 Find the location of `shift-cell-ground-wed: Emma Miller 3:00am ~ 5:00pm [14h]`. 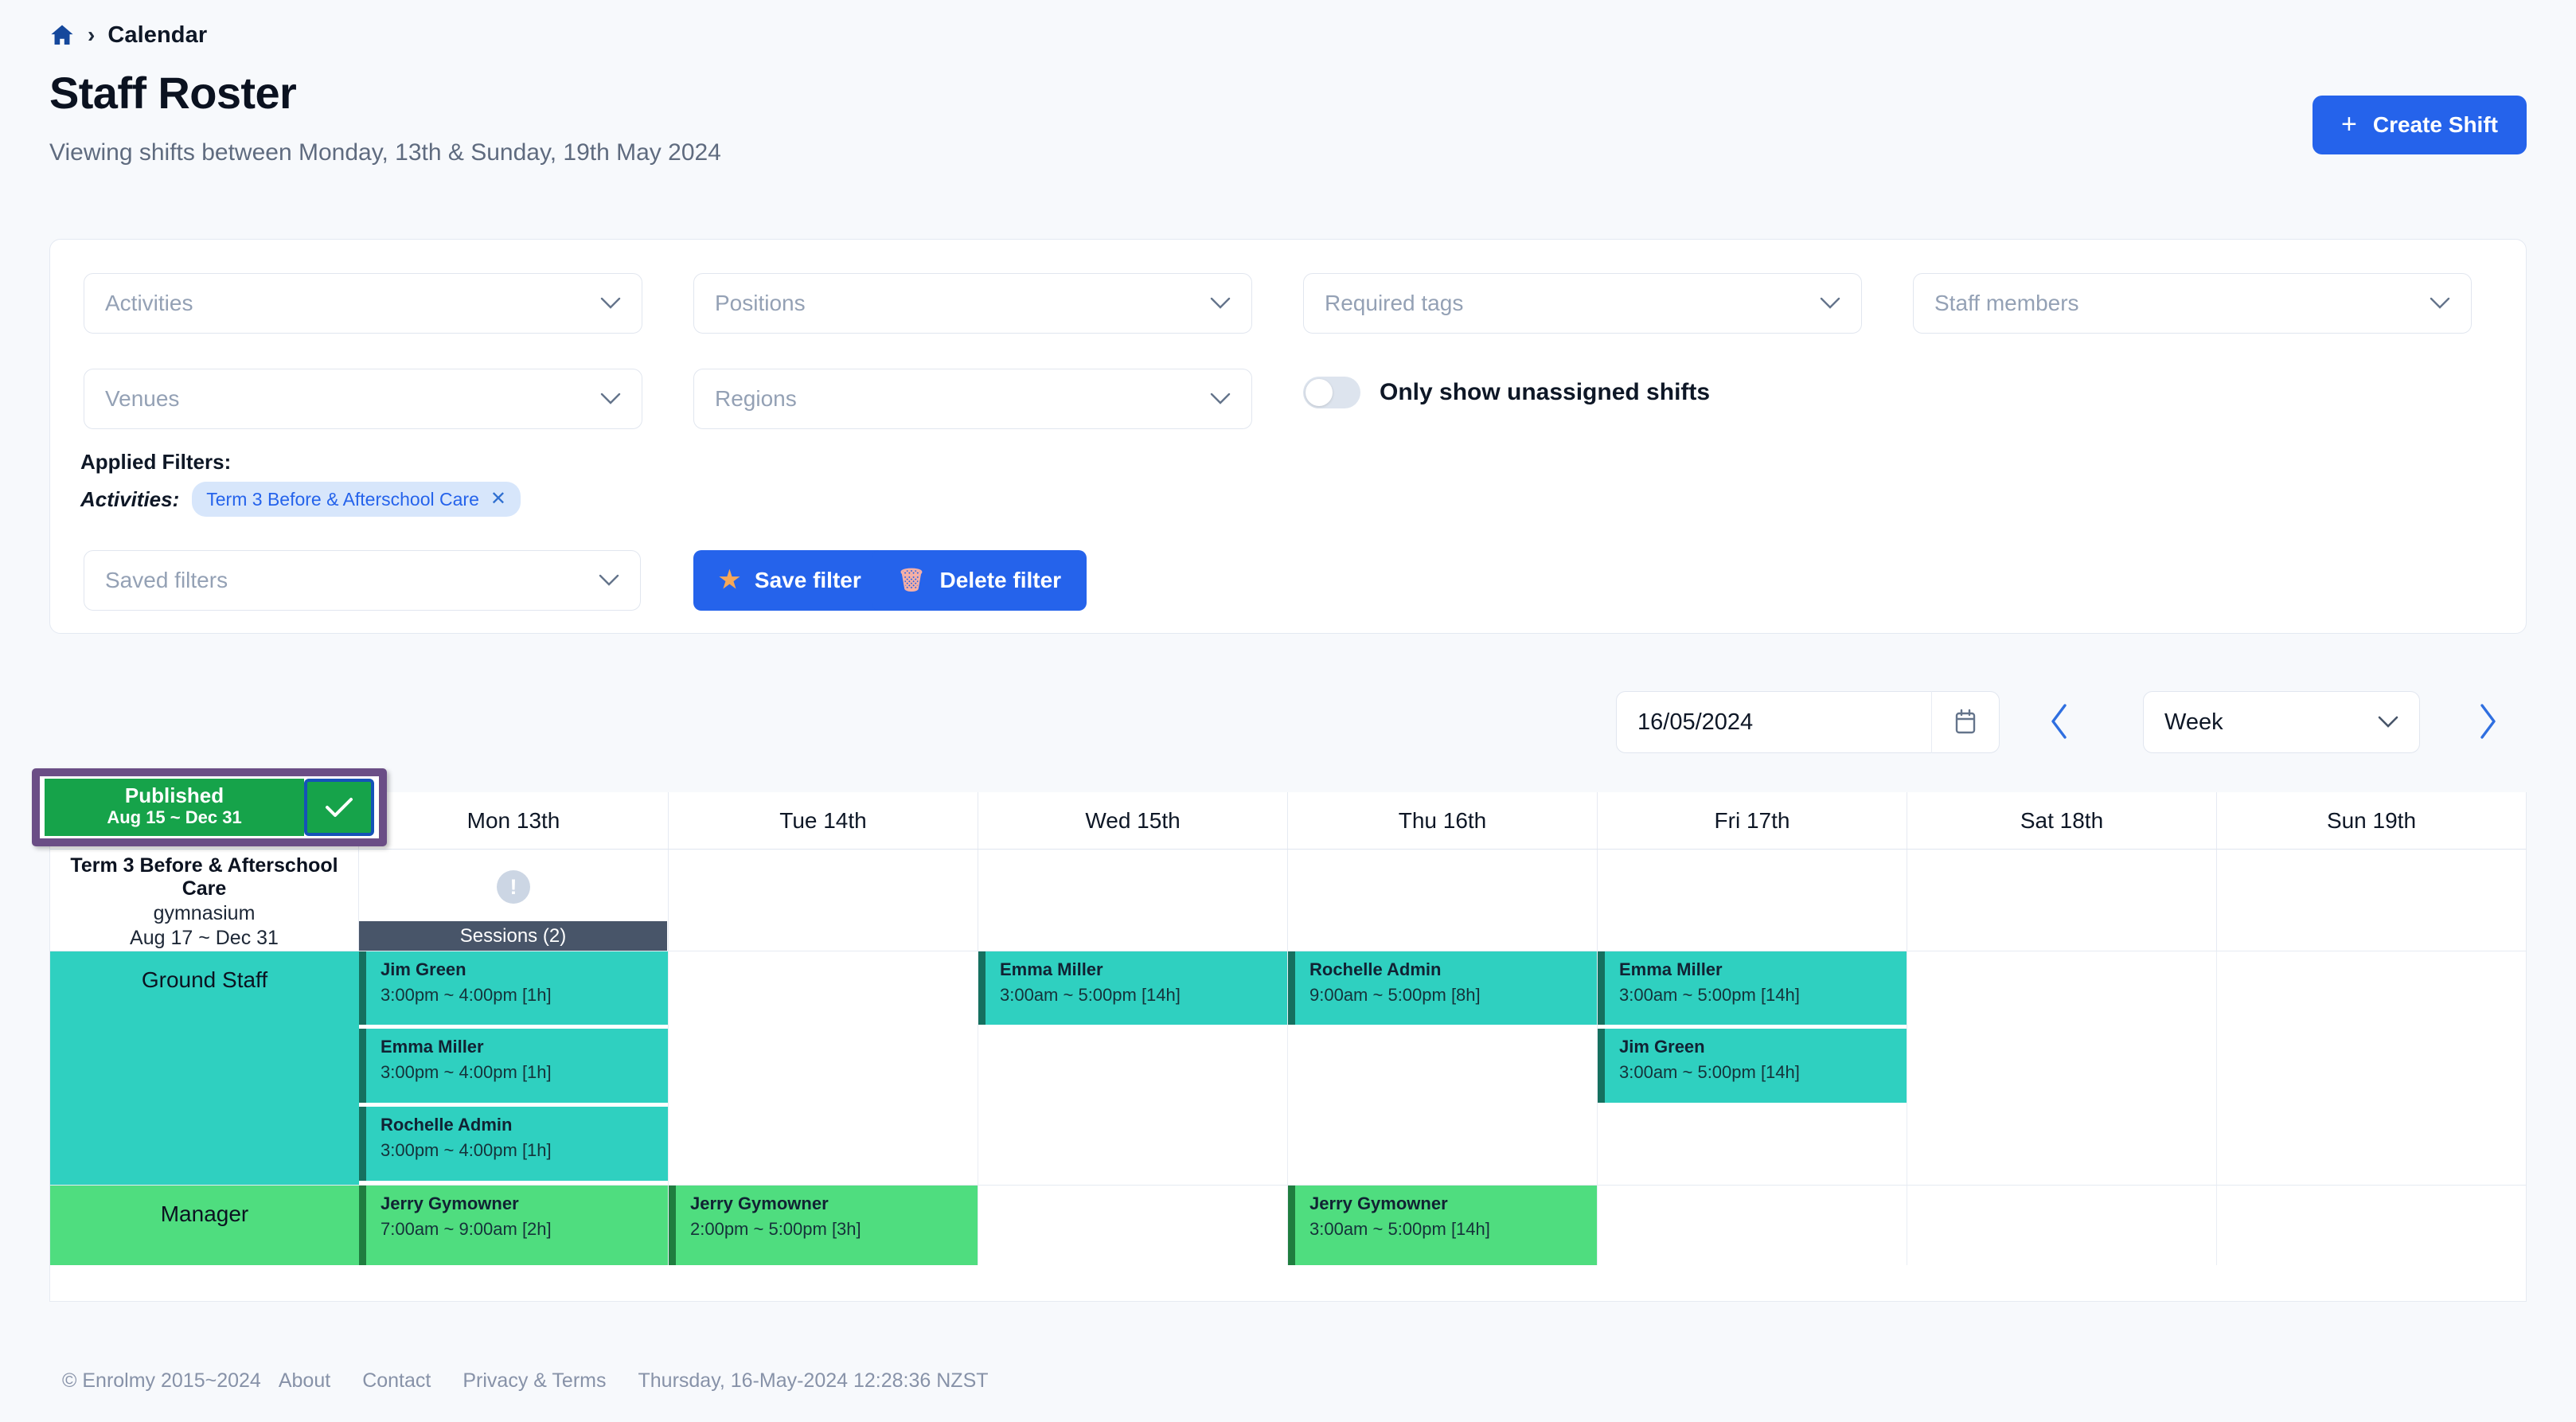

shift-cell-ground-wed: Emma Miller 3:00am ~ 5:00pm [14h] is located at coordinates (1133, 1068).